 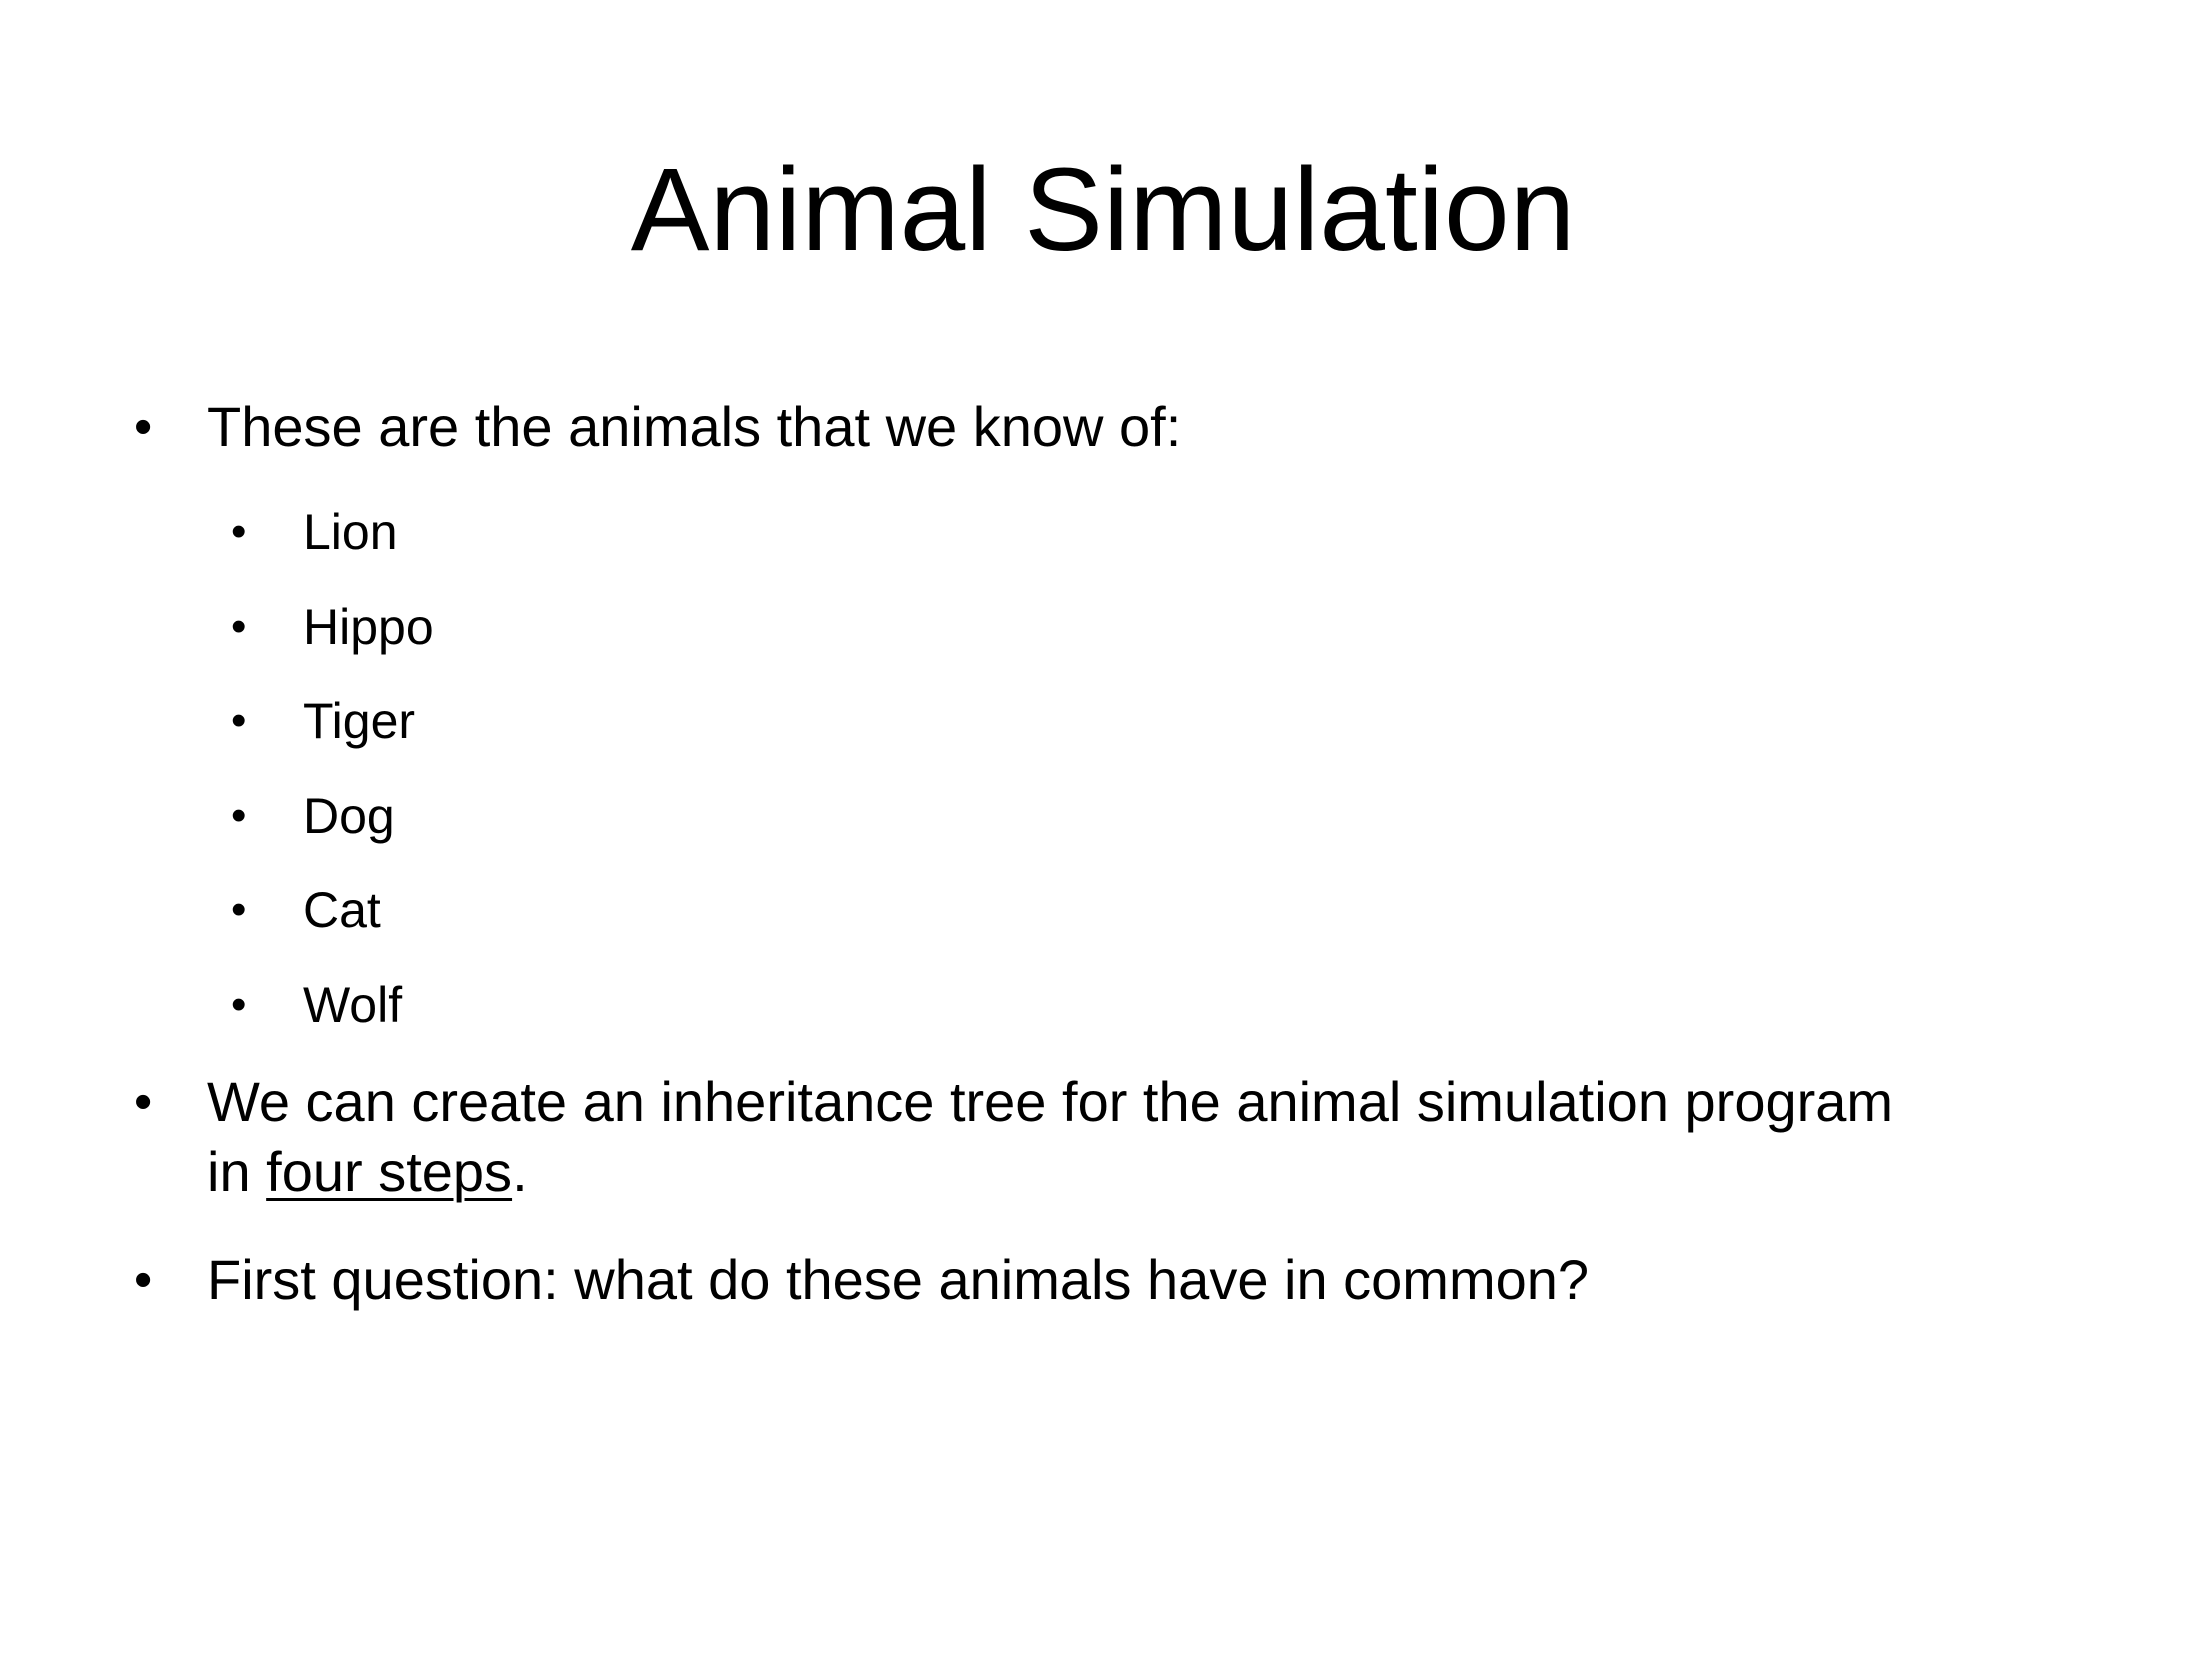 I want to click on sub-bullet-text: Tiger, so click(x=359, y=721).